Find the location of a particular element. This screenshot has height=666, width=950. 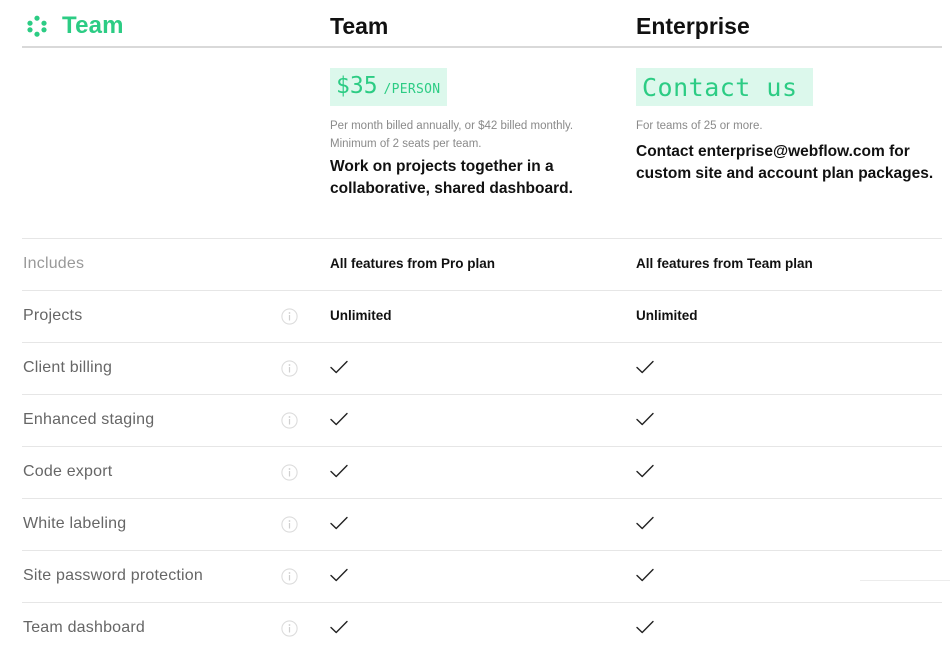

price-unit: /PERSON is located at coordinates (412, 89).